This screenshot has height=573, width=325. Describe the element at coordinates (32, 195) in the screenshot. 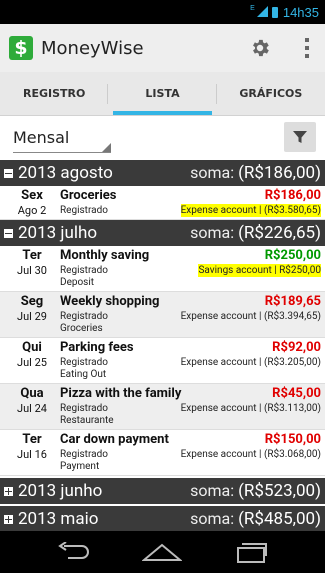

I see `transaction-weekday: Sex` at that location.